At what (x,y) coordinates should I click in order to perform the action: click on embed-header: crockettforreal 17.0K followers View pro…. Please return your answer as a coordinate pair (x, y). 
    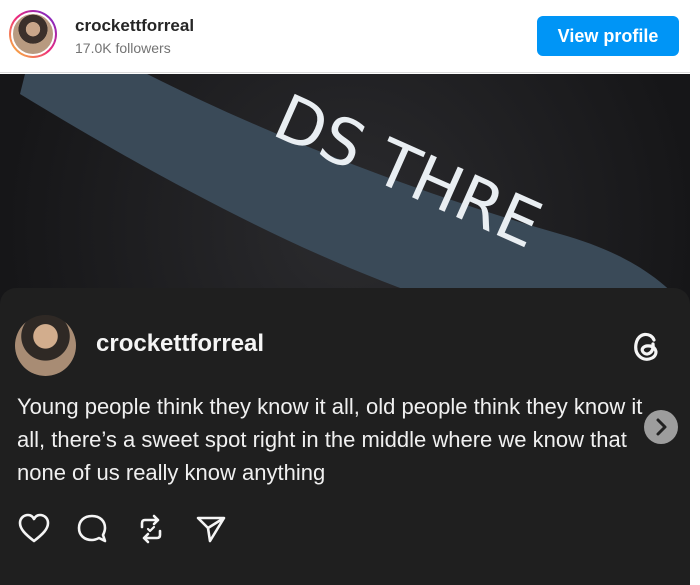
    Looking at the image, I should click on (350, 36).